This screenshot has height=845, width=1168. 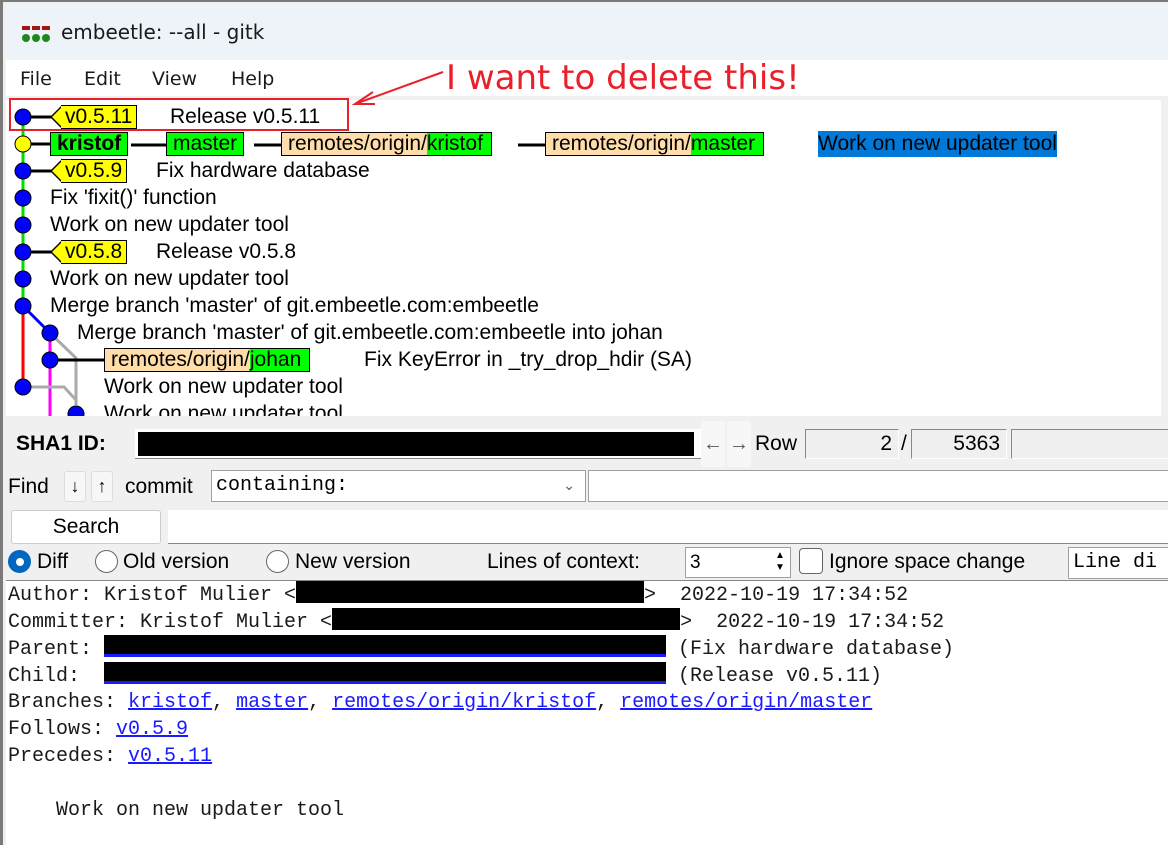 I want to click on window-title: embeetle: --all - gitk, so click(x=163, y=32).